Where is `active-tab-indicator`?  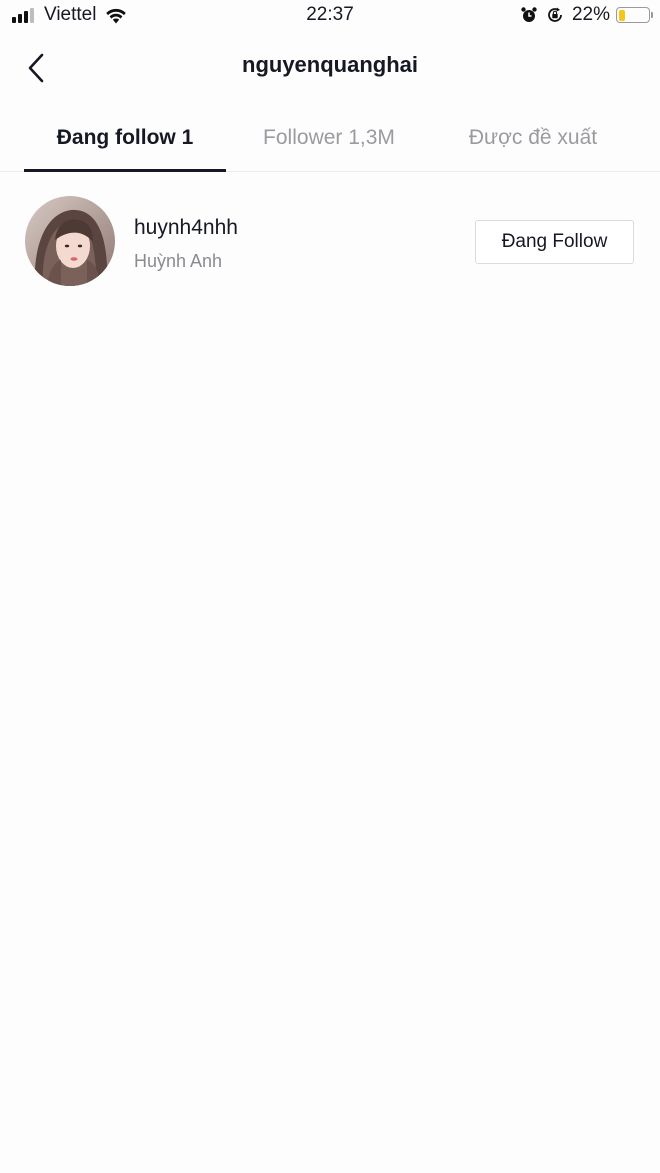
active-tab-indicator is located at coordinates (125, 170).